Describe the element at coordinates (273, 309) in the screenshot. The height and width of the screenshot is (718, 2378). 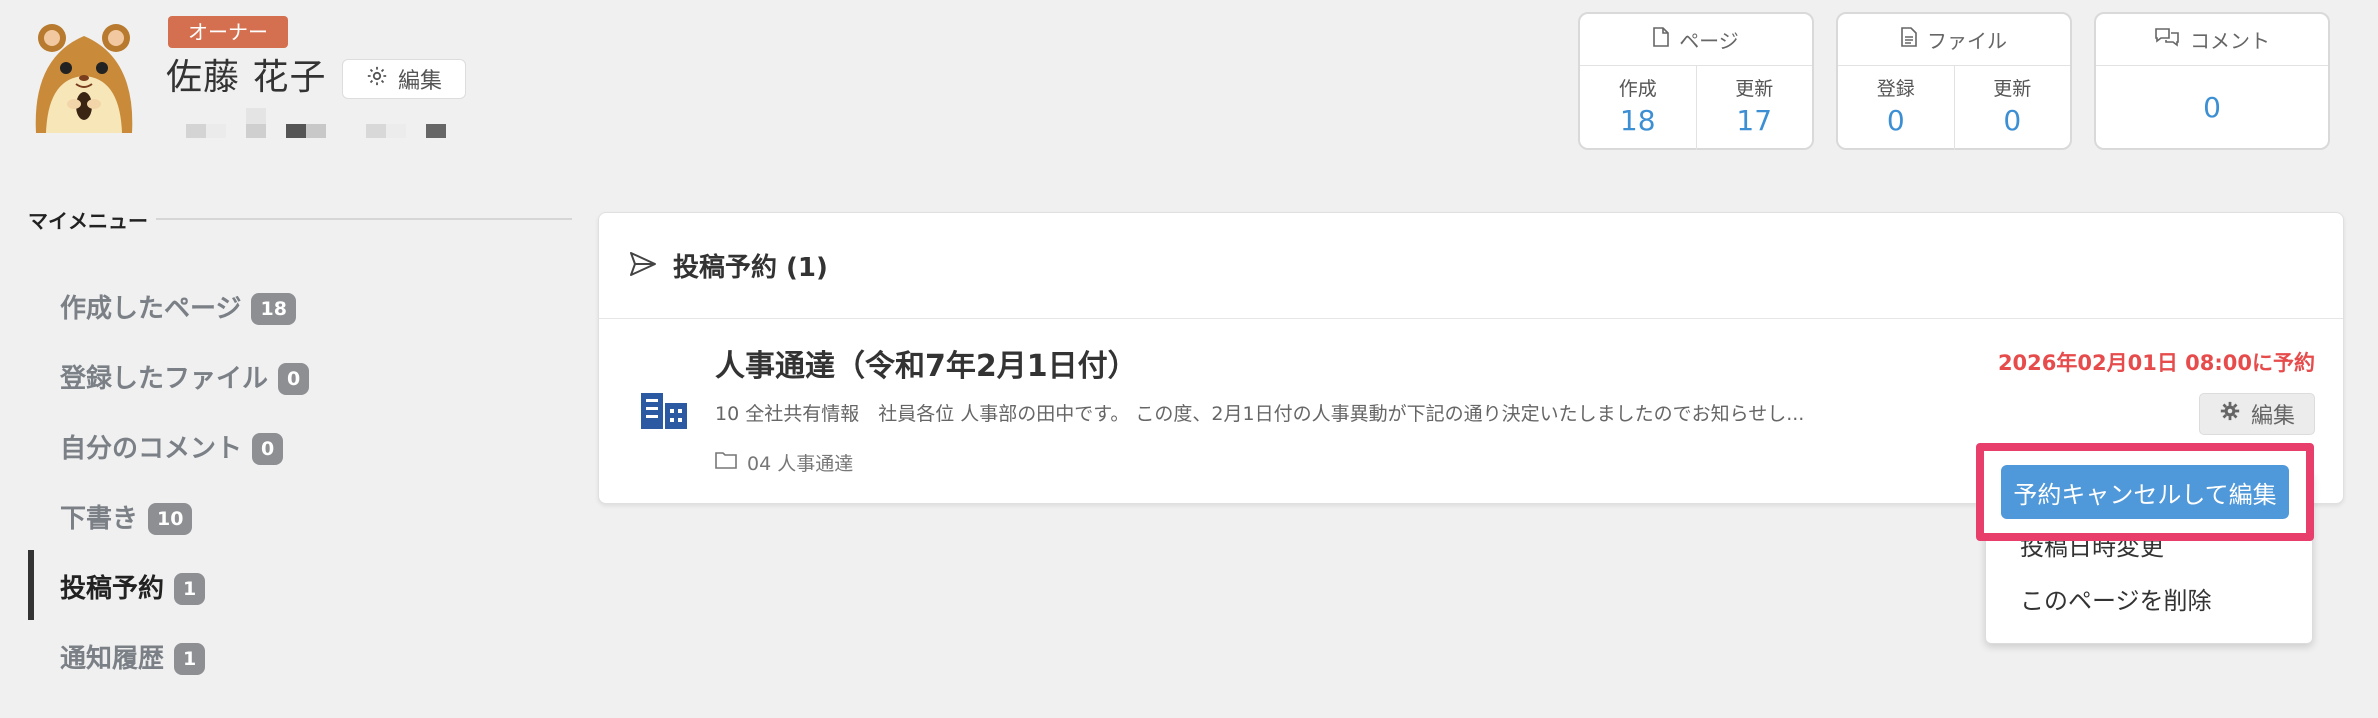
I see `count-badge: 18` at that location.